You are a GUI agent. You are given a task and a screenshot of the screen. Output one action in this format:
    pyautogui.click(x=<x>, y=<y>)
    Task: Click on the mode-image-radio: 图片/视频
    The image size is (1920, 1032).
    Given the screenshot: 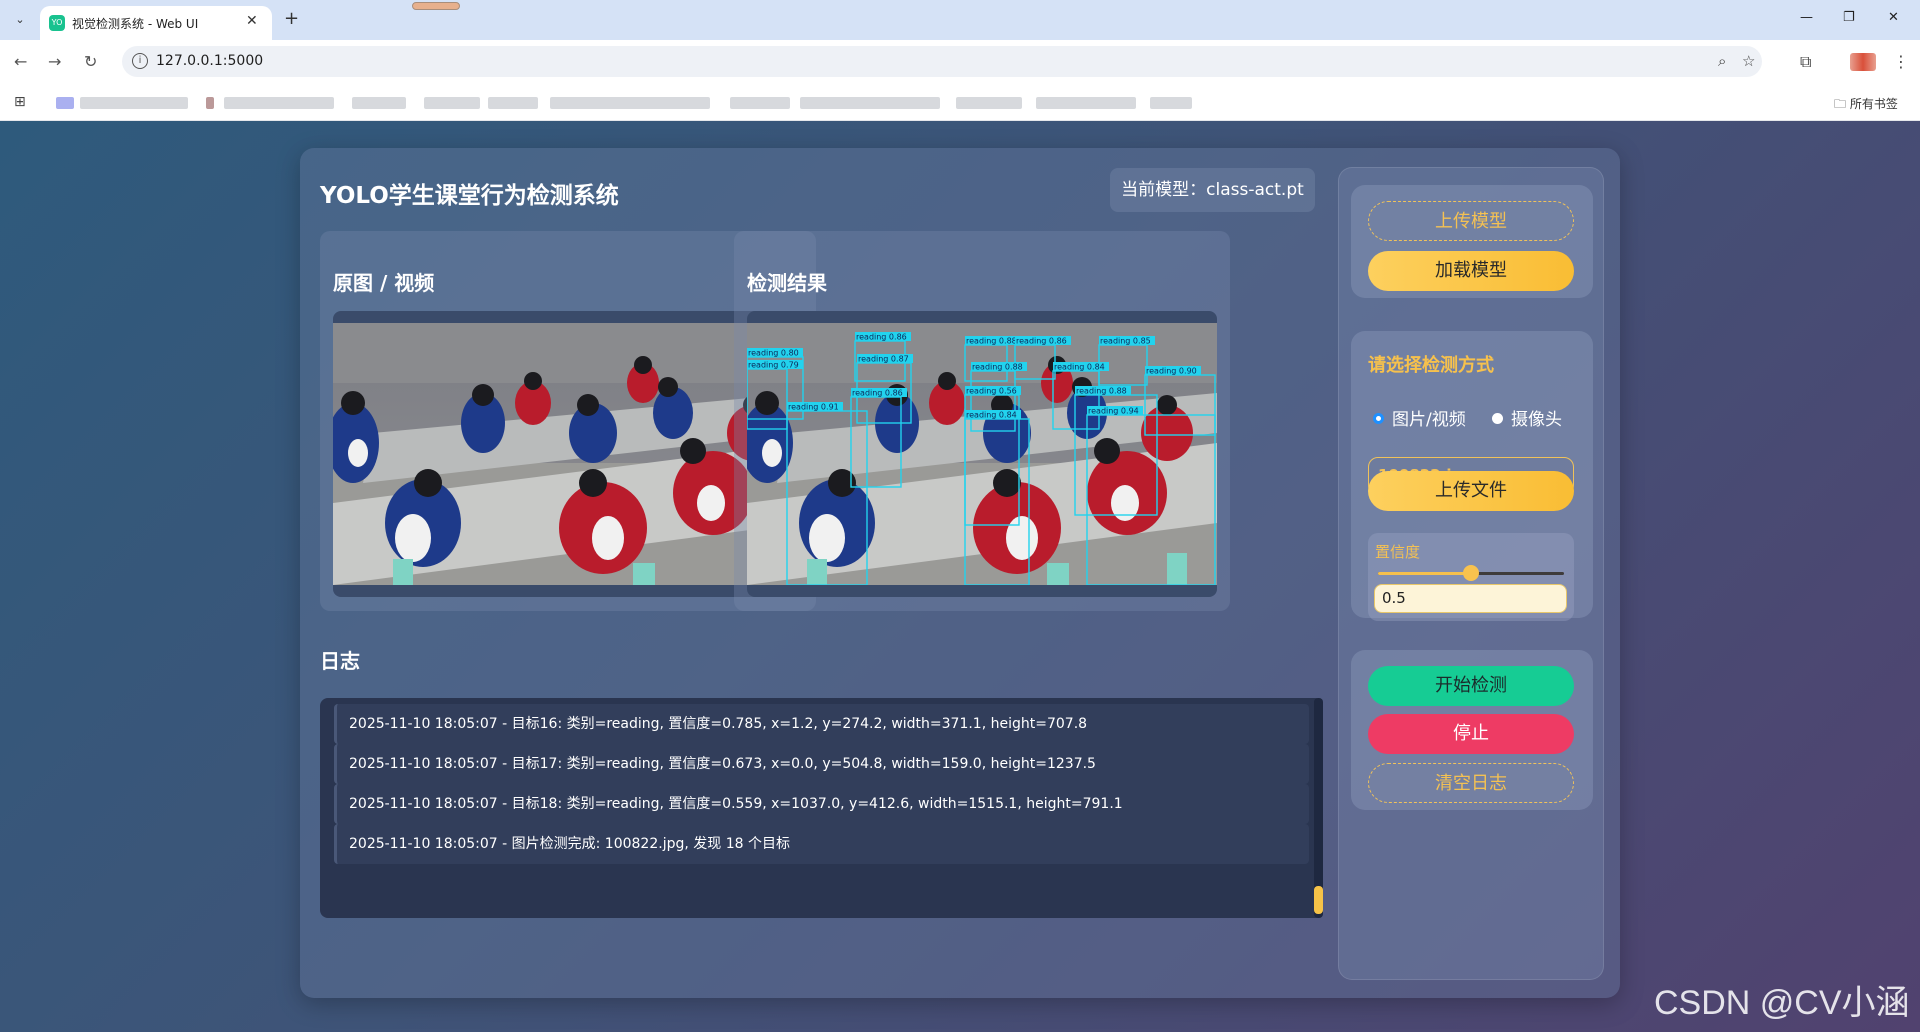 What is the action you would take?
    pyautogui.click(x=1419, y=417)
    